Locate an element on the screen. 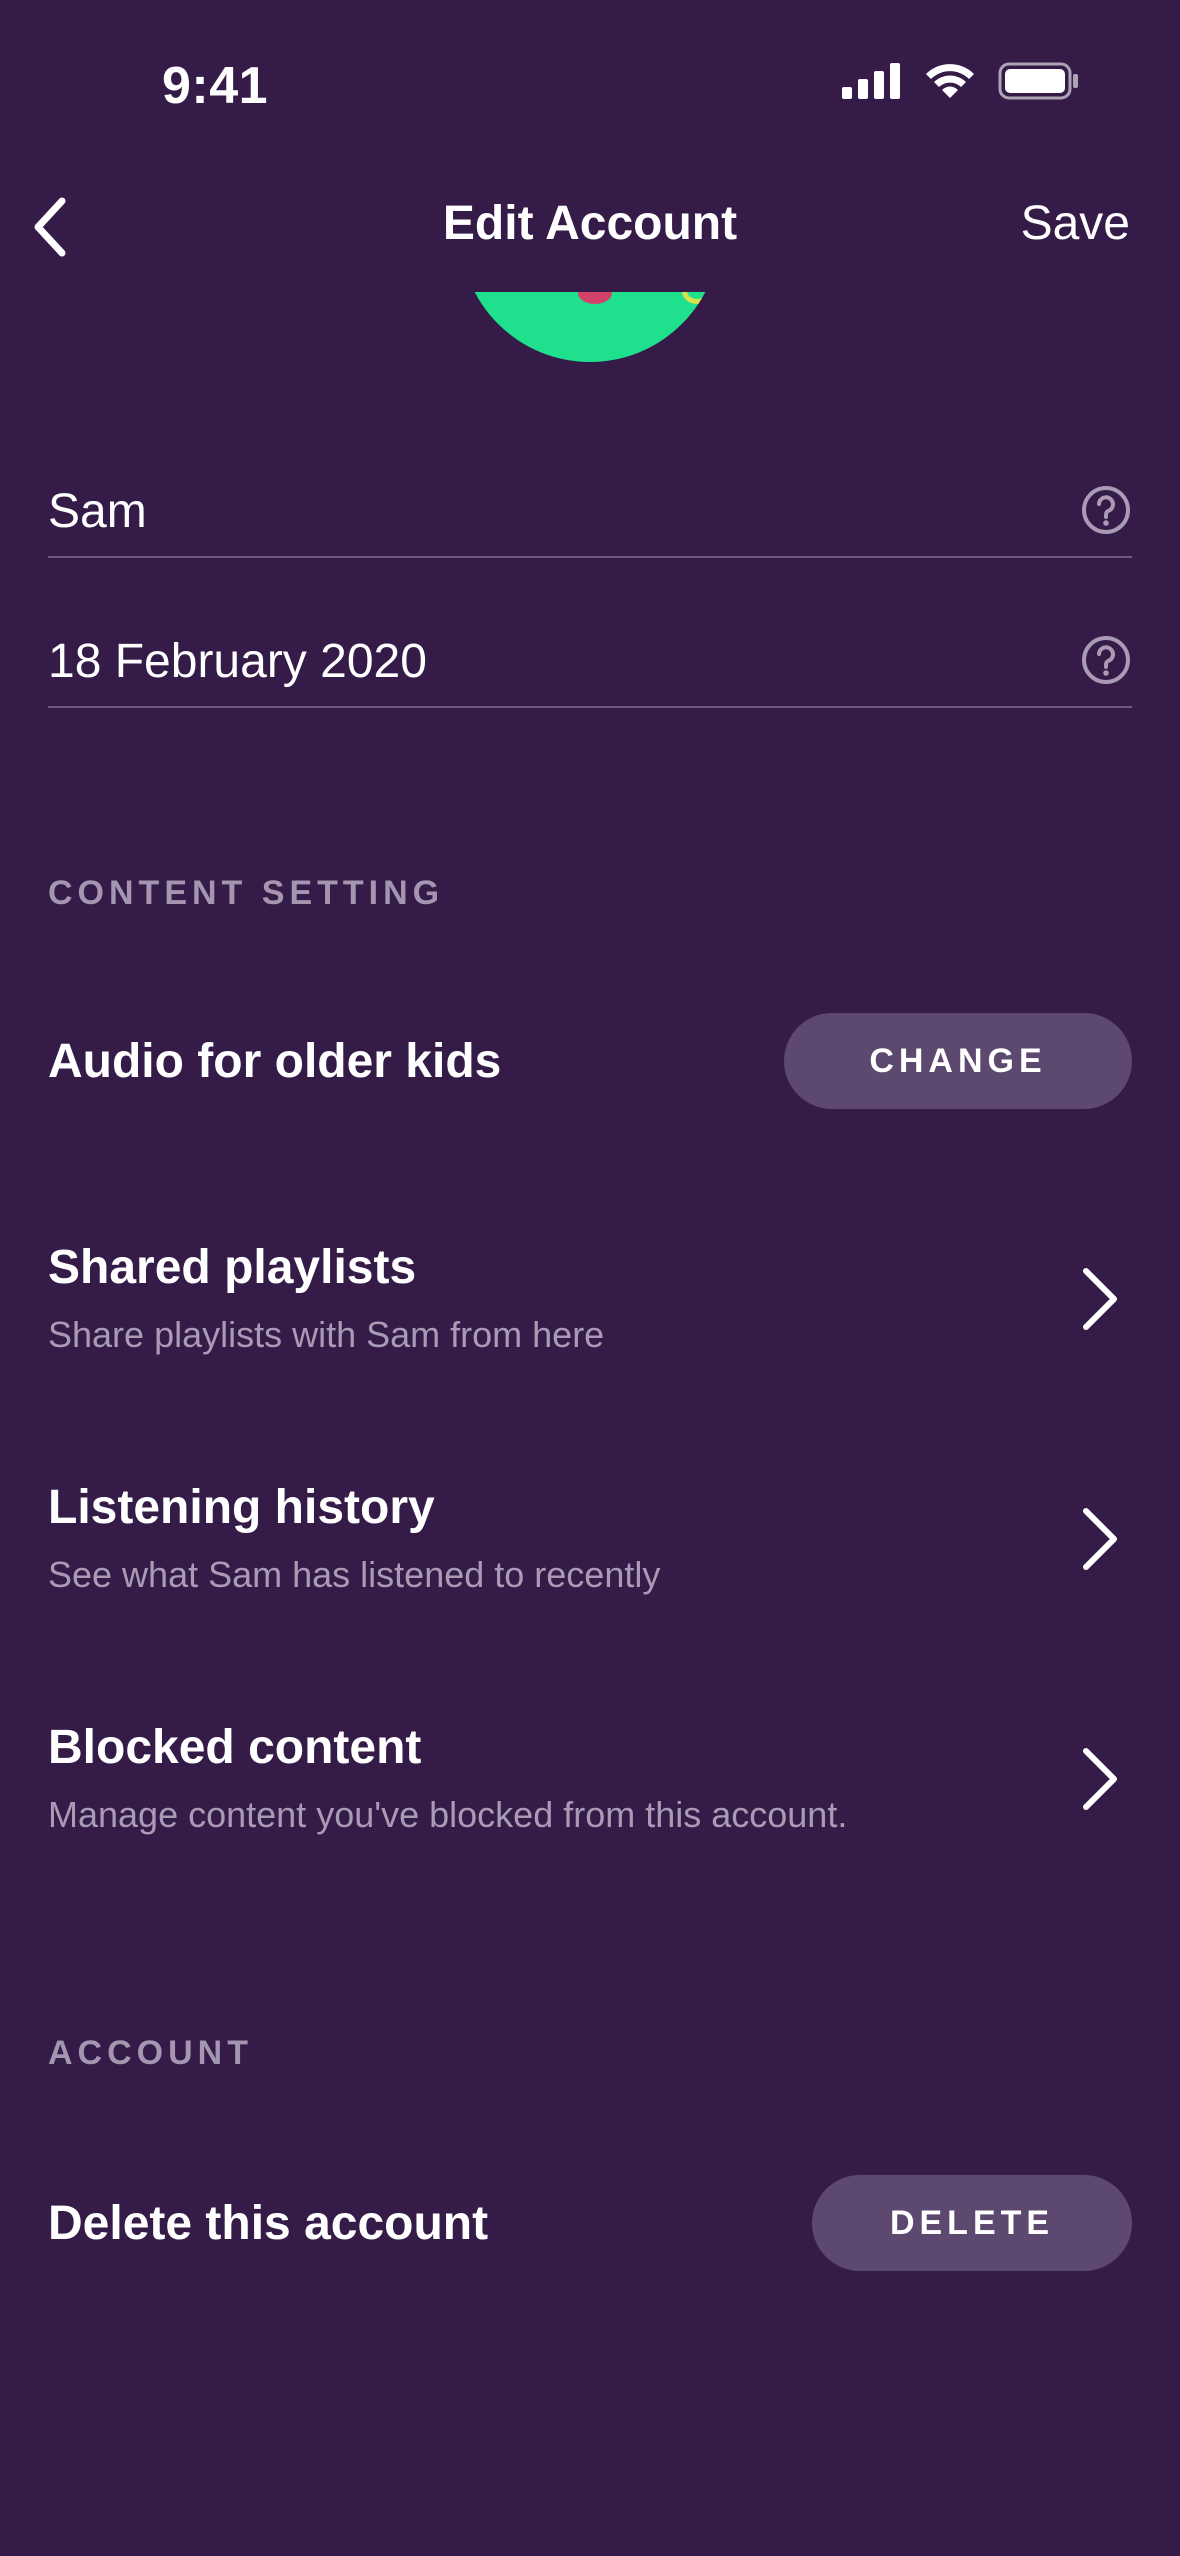  section-header-content-setting: CONTENT SETTING is located at coordinates (246, 893).